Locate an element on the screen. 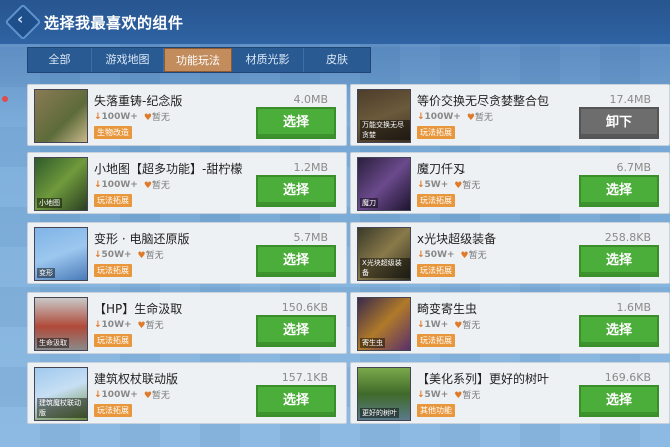  item-name: 等价交换无尽贪婪整合包 is located at coordinates (483, 101).